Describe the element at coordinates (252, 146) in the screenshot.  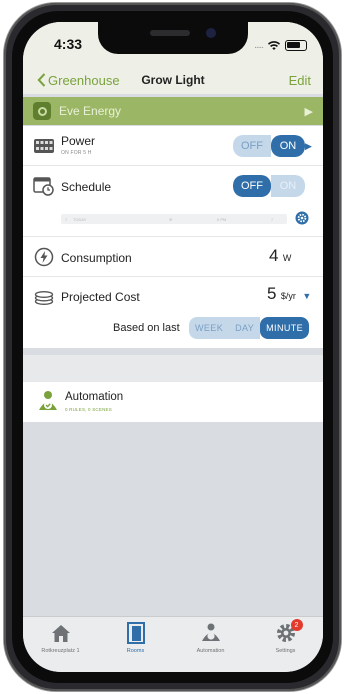
I see `power-off-option: OFF` at that location.